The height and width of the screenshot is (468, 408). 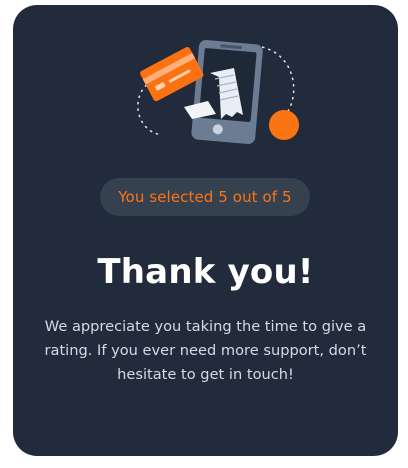 I want to click on dashed-orbit-right, so click(x=278, y=79).